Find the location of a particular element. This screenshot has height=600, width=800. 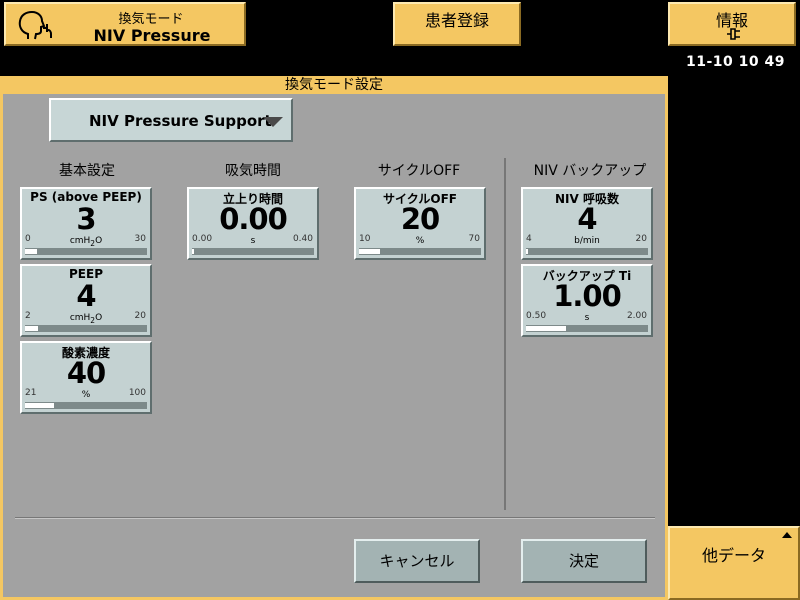

param-max: 70 is located at coordinates (474, 239).